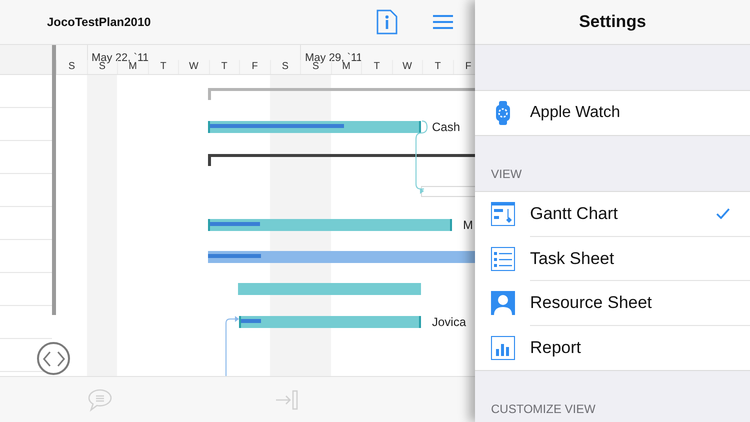 The image size is (750, 422). I want to click on view-option: Report, so click(612, 348).